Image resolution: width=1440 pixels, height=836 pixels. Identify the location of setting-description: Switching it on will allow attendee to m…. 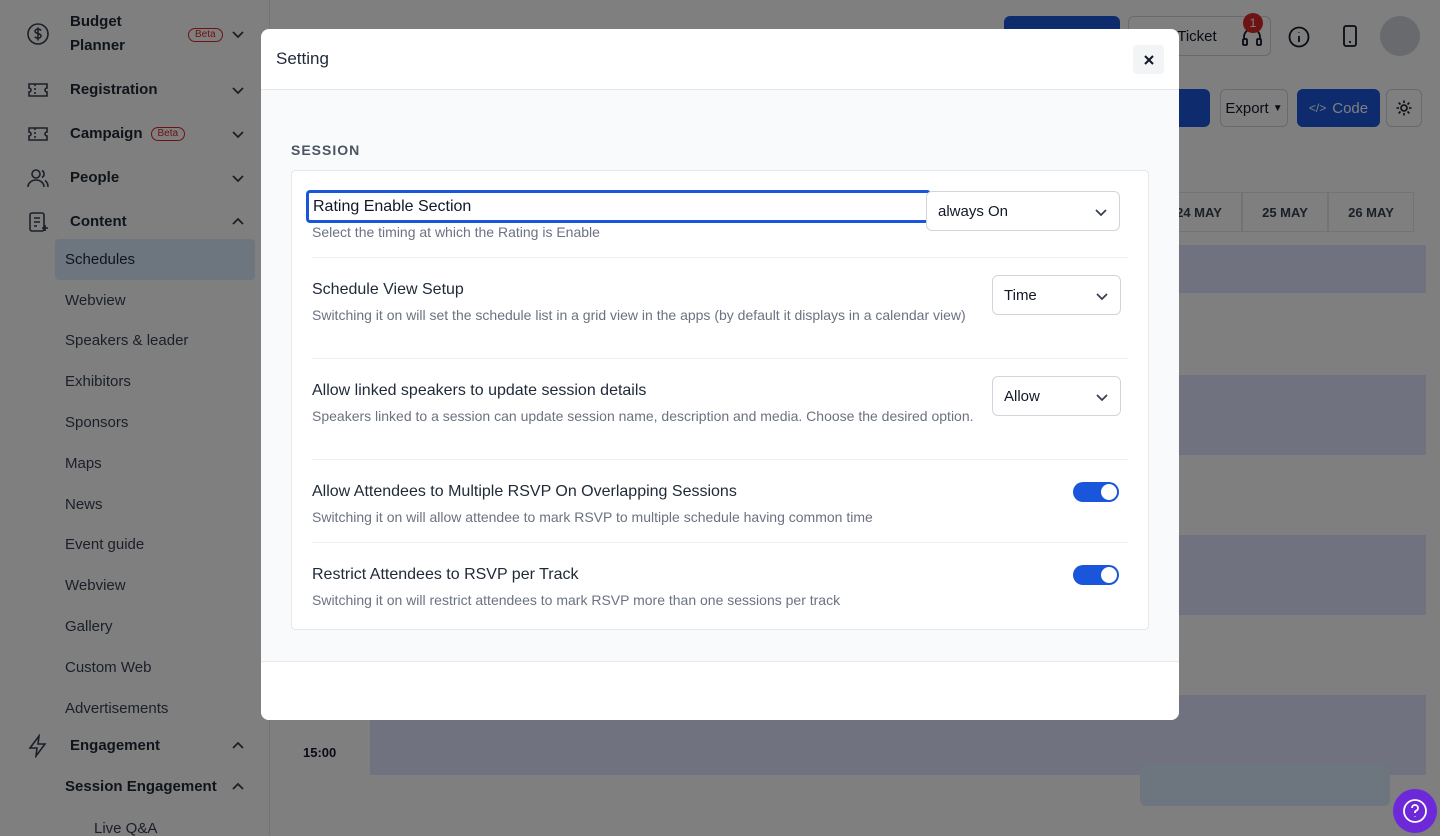
(592, 517).